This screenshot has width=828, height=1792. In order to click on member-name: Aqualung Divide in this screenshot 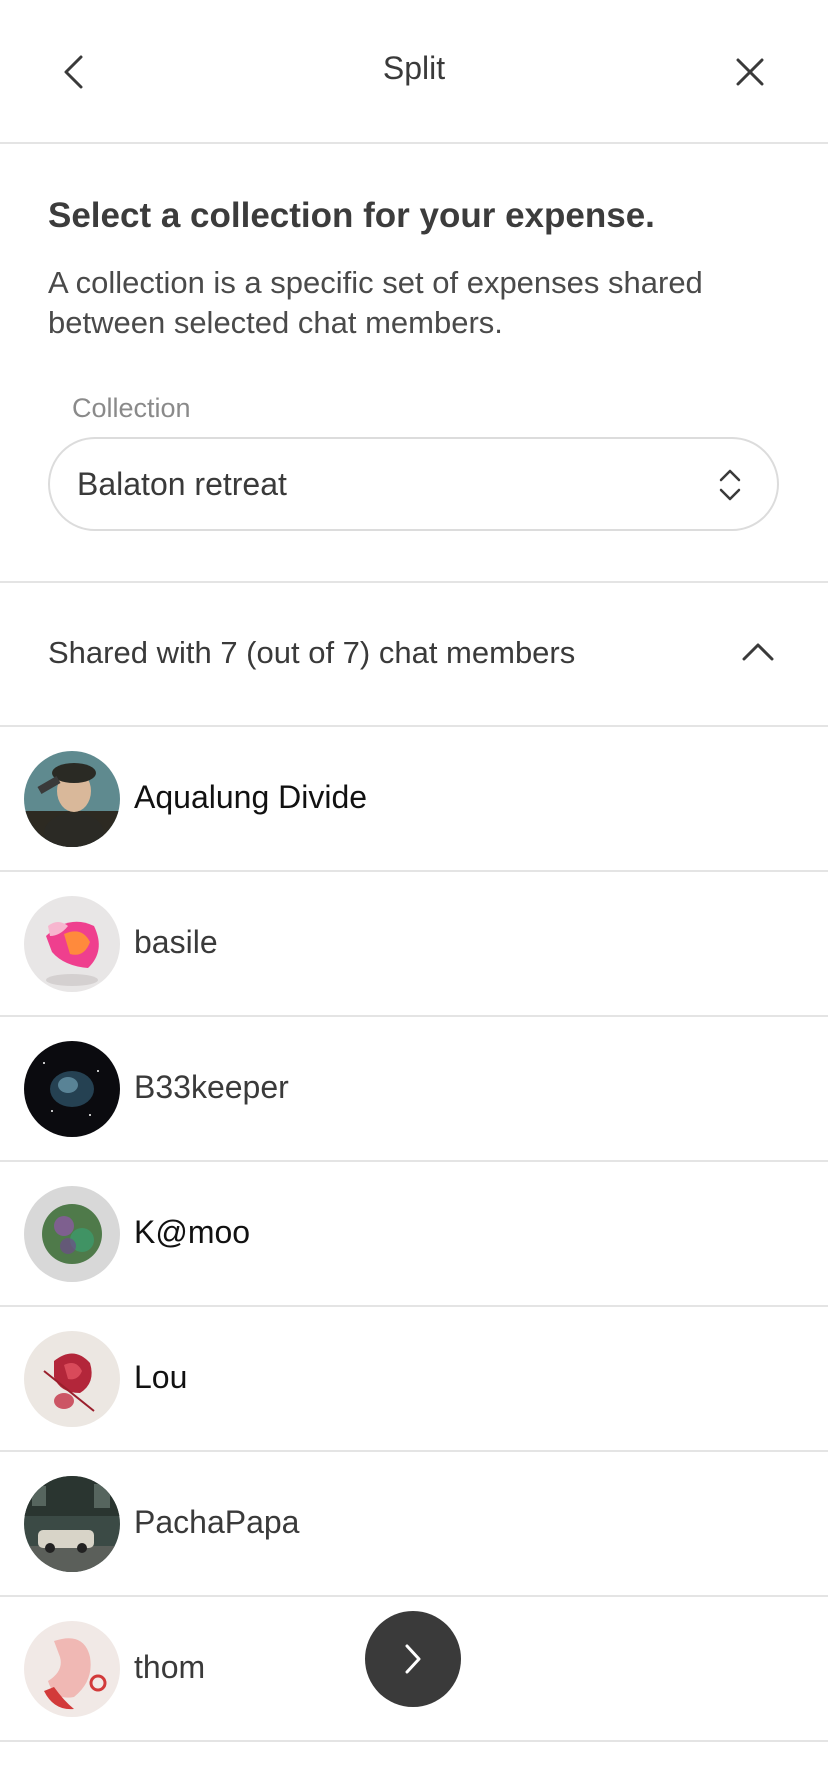, I will do `click(251, 797)`.